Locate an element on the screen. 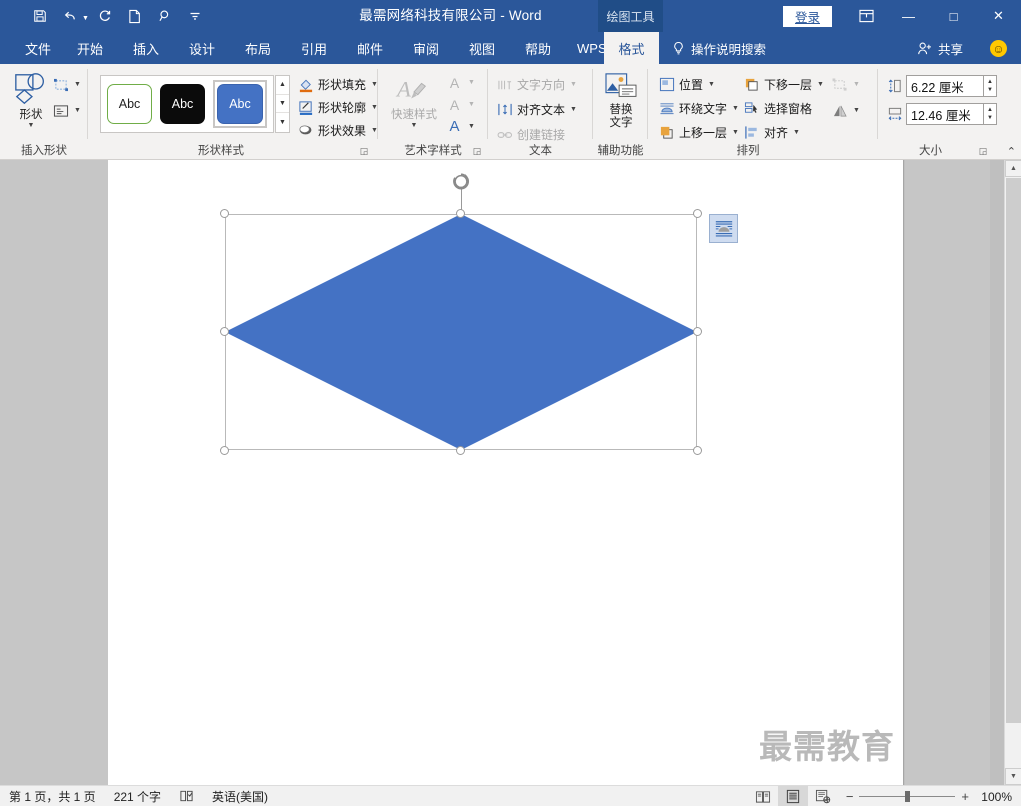 This screenshot has height=806, width=1021. resize-handle-top-center is located at coordinates (460, 213).